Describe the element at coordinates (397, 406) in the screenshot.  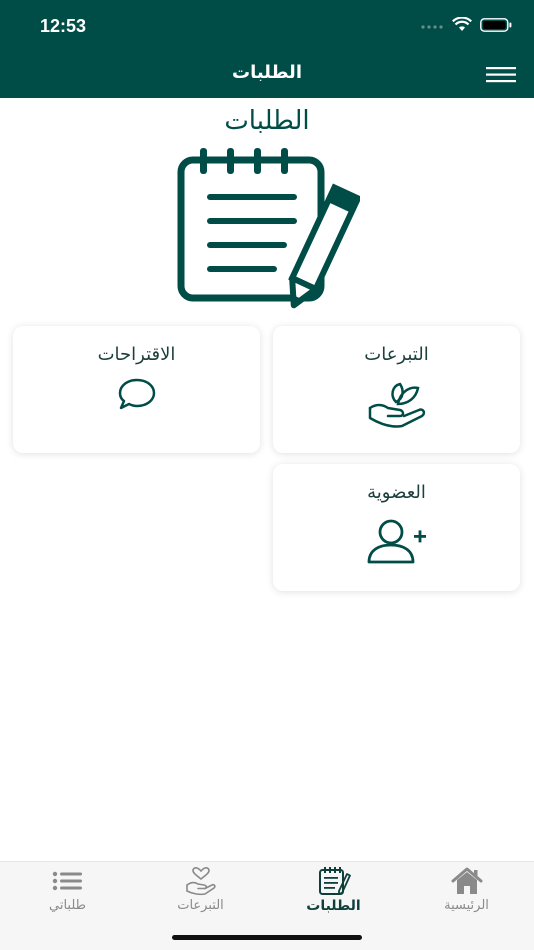
I see `hand-leaf-icon` at that location.